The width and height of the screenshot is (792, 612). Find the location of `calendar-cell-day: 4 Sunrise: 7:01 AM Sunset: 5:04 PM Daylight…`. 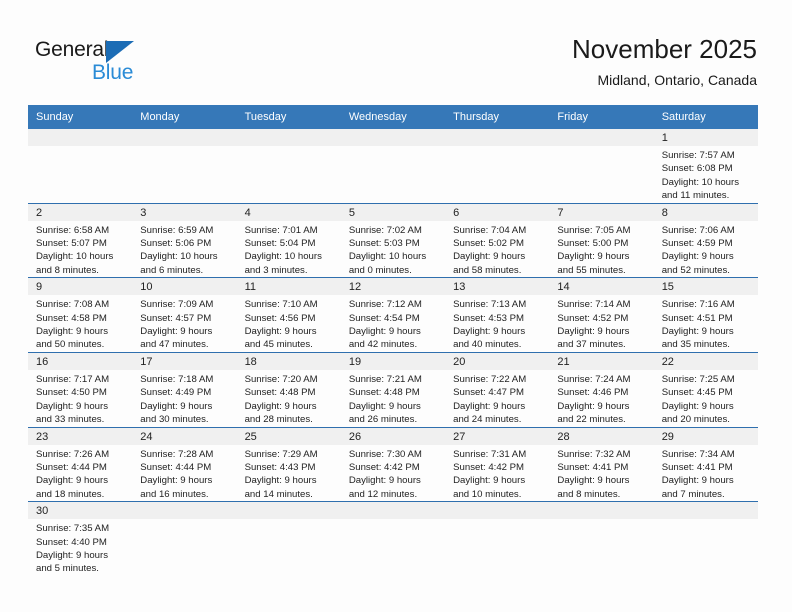

calendar-cell-day: 4 Sunrise: 7:01 AM Sunset: 5:04 PM Daylight… is located at coordinates (288, 240).